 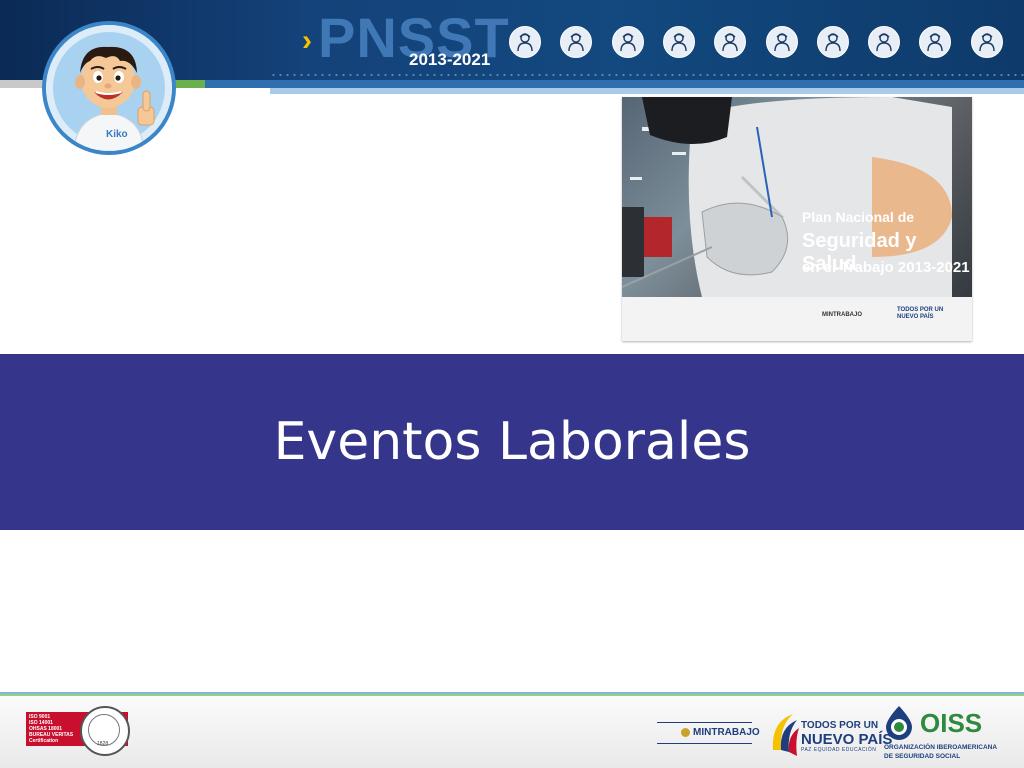 I want to click on header-strip-blue, so click(x=614, y=84).